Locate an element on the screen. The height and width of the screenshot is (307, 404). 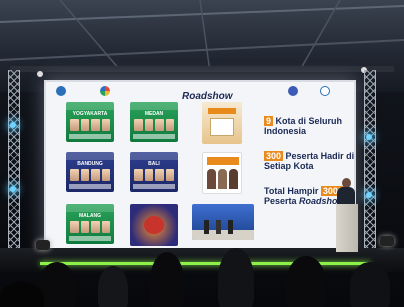
city-card-medan: MEDAN is located at coordinates (154, 122).